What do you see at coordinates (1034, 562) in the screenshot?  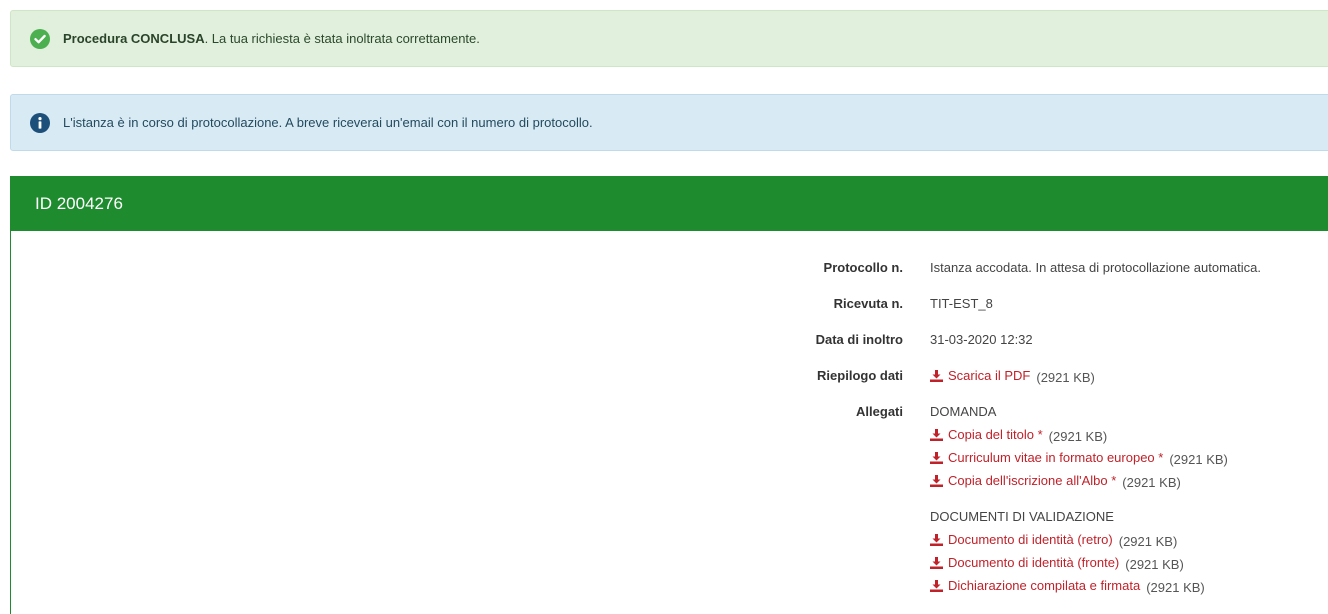 I see `attachment-name: Documento di identità (fronte)` at bounding box center [1034, 562].